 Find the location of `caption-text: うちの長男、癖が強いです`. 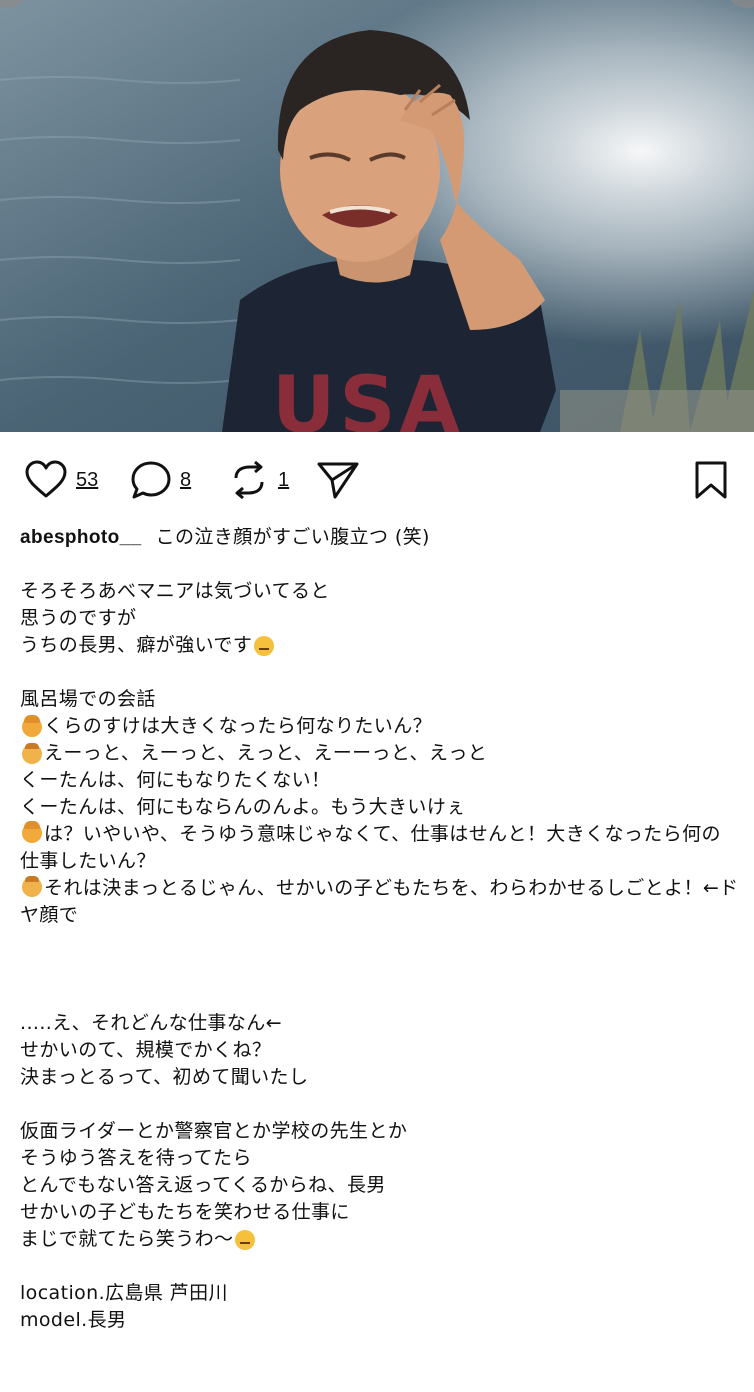

caption-text: うちの長男、癖が強いです is located at coordinates (136, 645).